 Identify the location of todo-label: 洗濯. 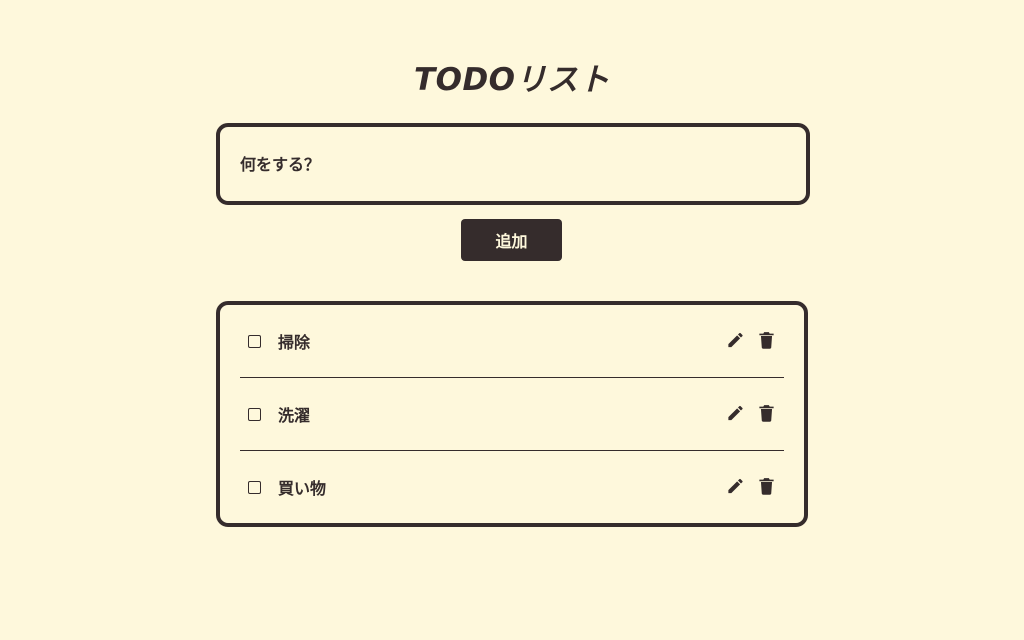
(294, 415).